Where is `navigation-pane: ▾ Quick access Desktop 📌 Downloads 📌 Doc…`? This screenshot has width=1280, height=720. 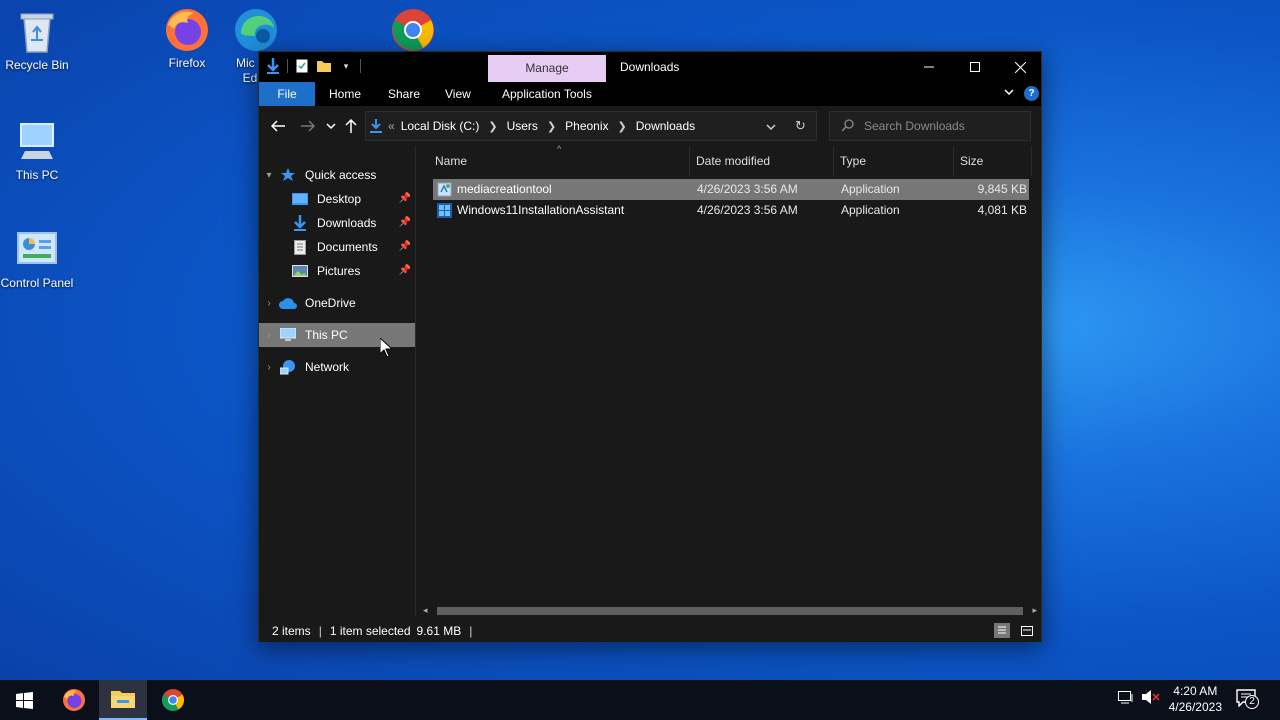
navigation-pane: ▾ Quick access Desktop 📌 Downloads 📌 Doc… is located at coordinates (337, 381).